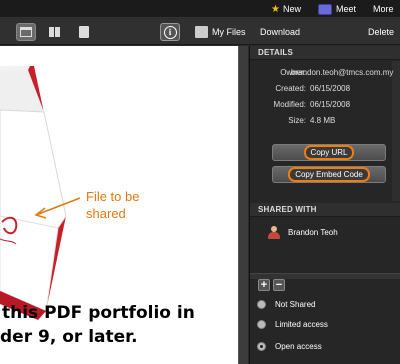  What do you see at coordinates (291, 9) in the screenshot?
I see `new-label: New` at bounding box center [291, 9].